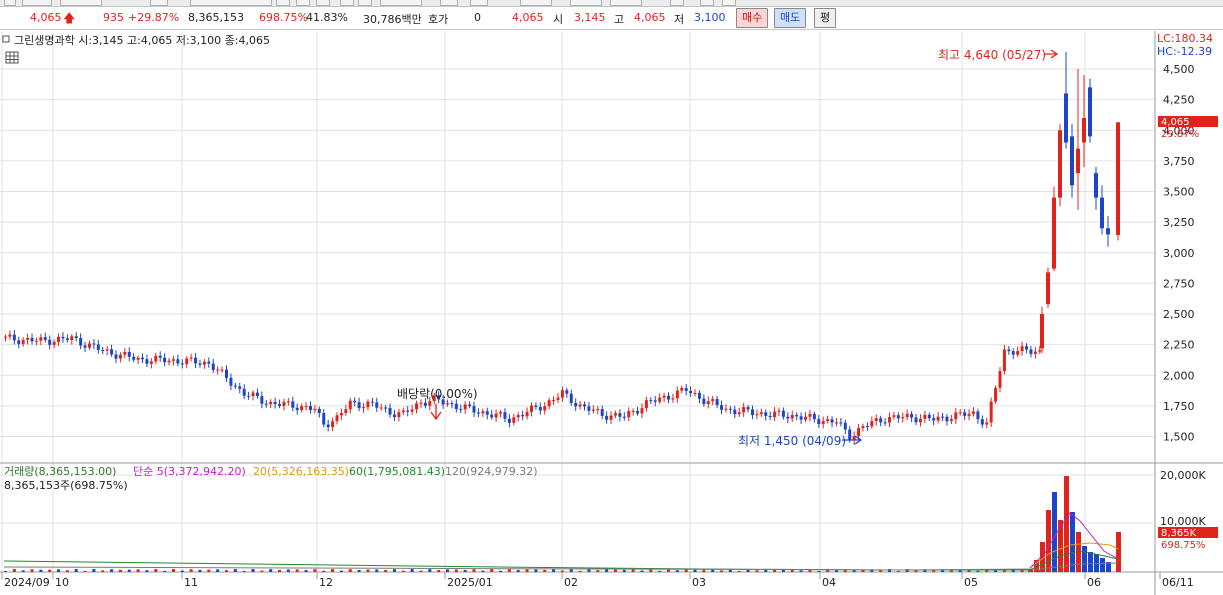 The image size is (1223, 595). Describe the element at coordinates (1183, 545) in the screenshot. I see `last-volume-percent: 698.75%` at that location.